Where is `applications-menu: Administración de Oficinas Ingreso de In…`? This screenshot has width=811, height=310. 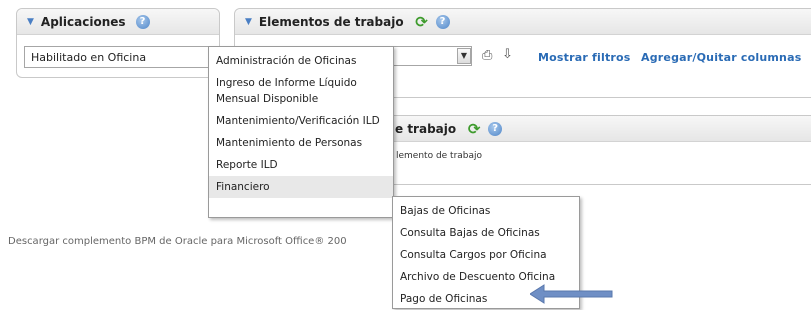 applications-menu: Administración de Oficinas Ingreso de In… is located at coordinates (301, 132).